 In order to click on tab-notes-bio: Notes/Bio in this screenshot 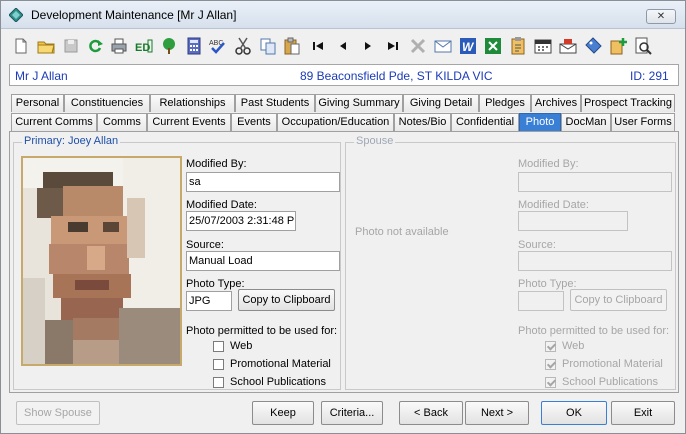, I will do `click(422, 122)`.